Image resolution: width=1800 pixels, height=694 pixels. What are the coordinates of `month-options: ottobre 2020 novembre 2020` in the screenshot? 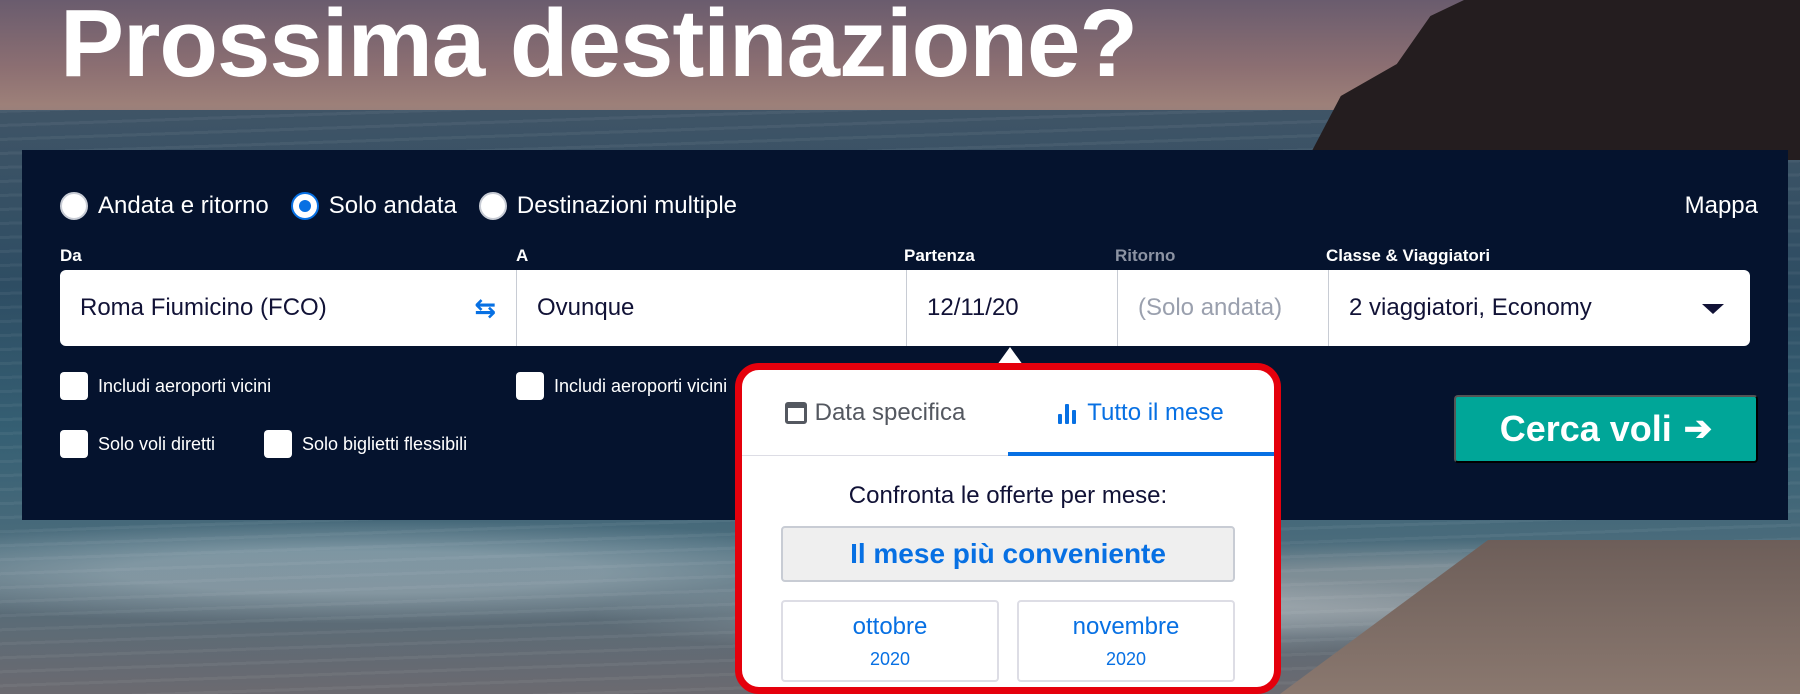 It's located at (1008, 641).